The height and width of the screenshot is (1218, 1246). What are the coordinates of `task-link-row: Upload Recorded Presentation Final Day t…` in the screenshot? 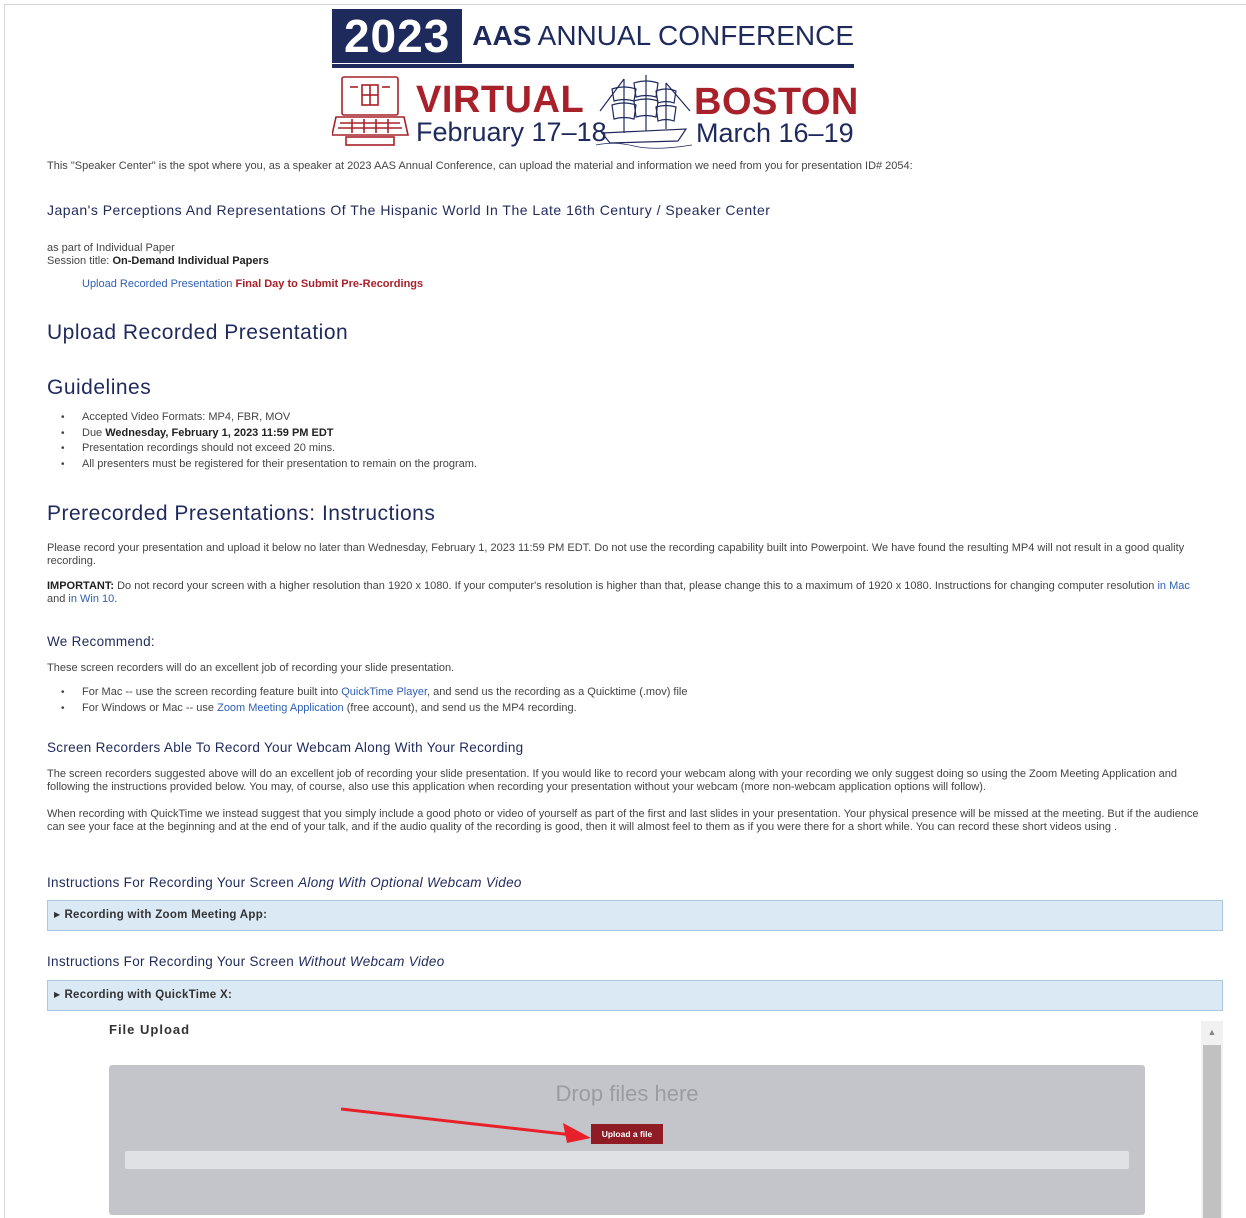 It's located at (252, 284).